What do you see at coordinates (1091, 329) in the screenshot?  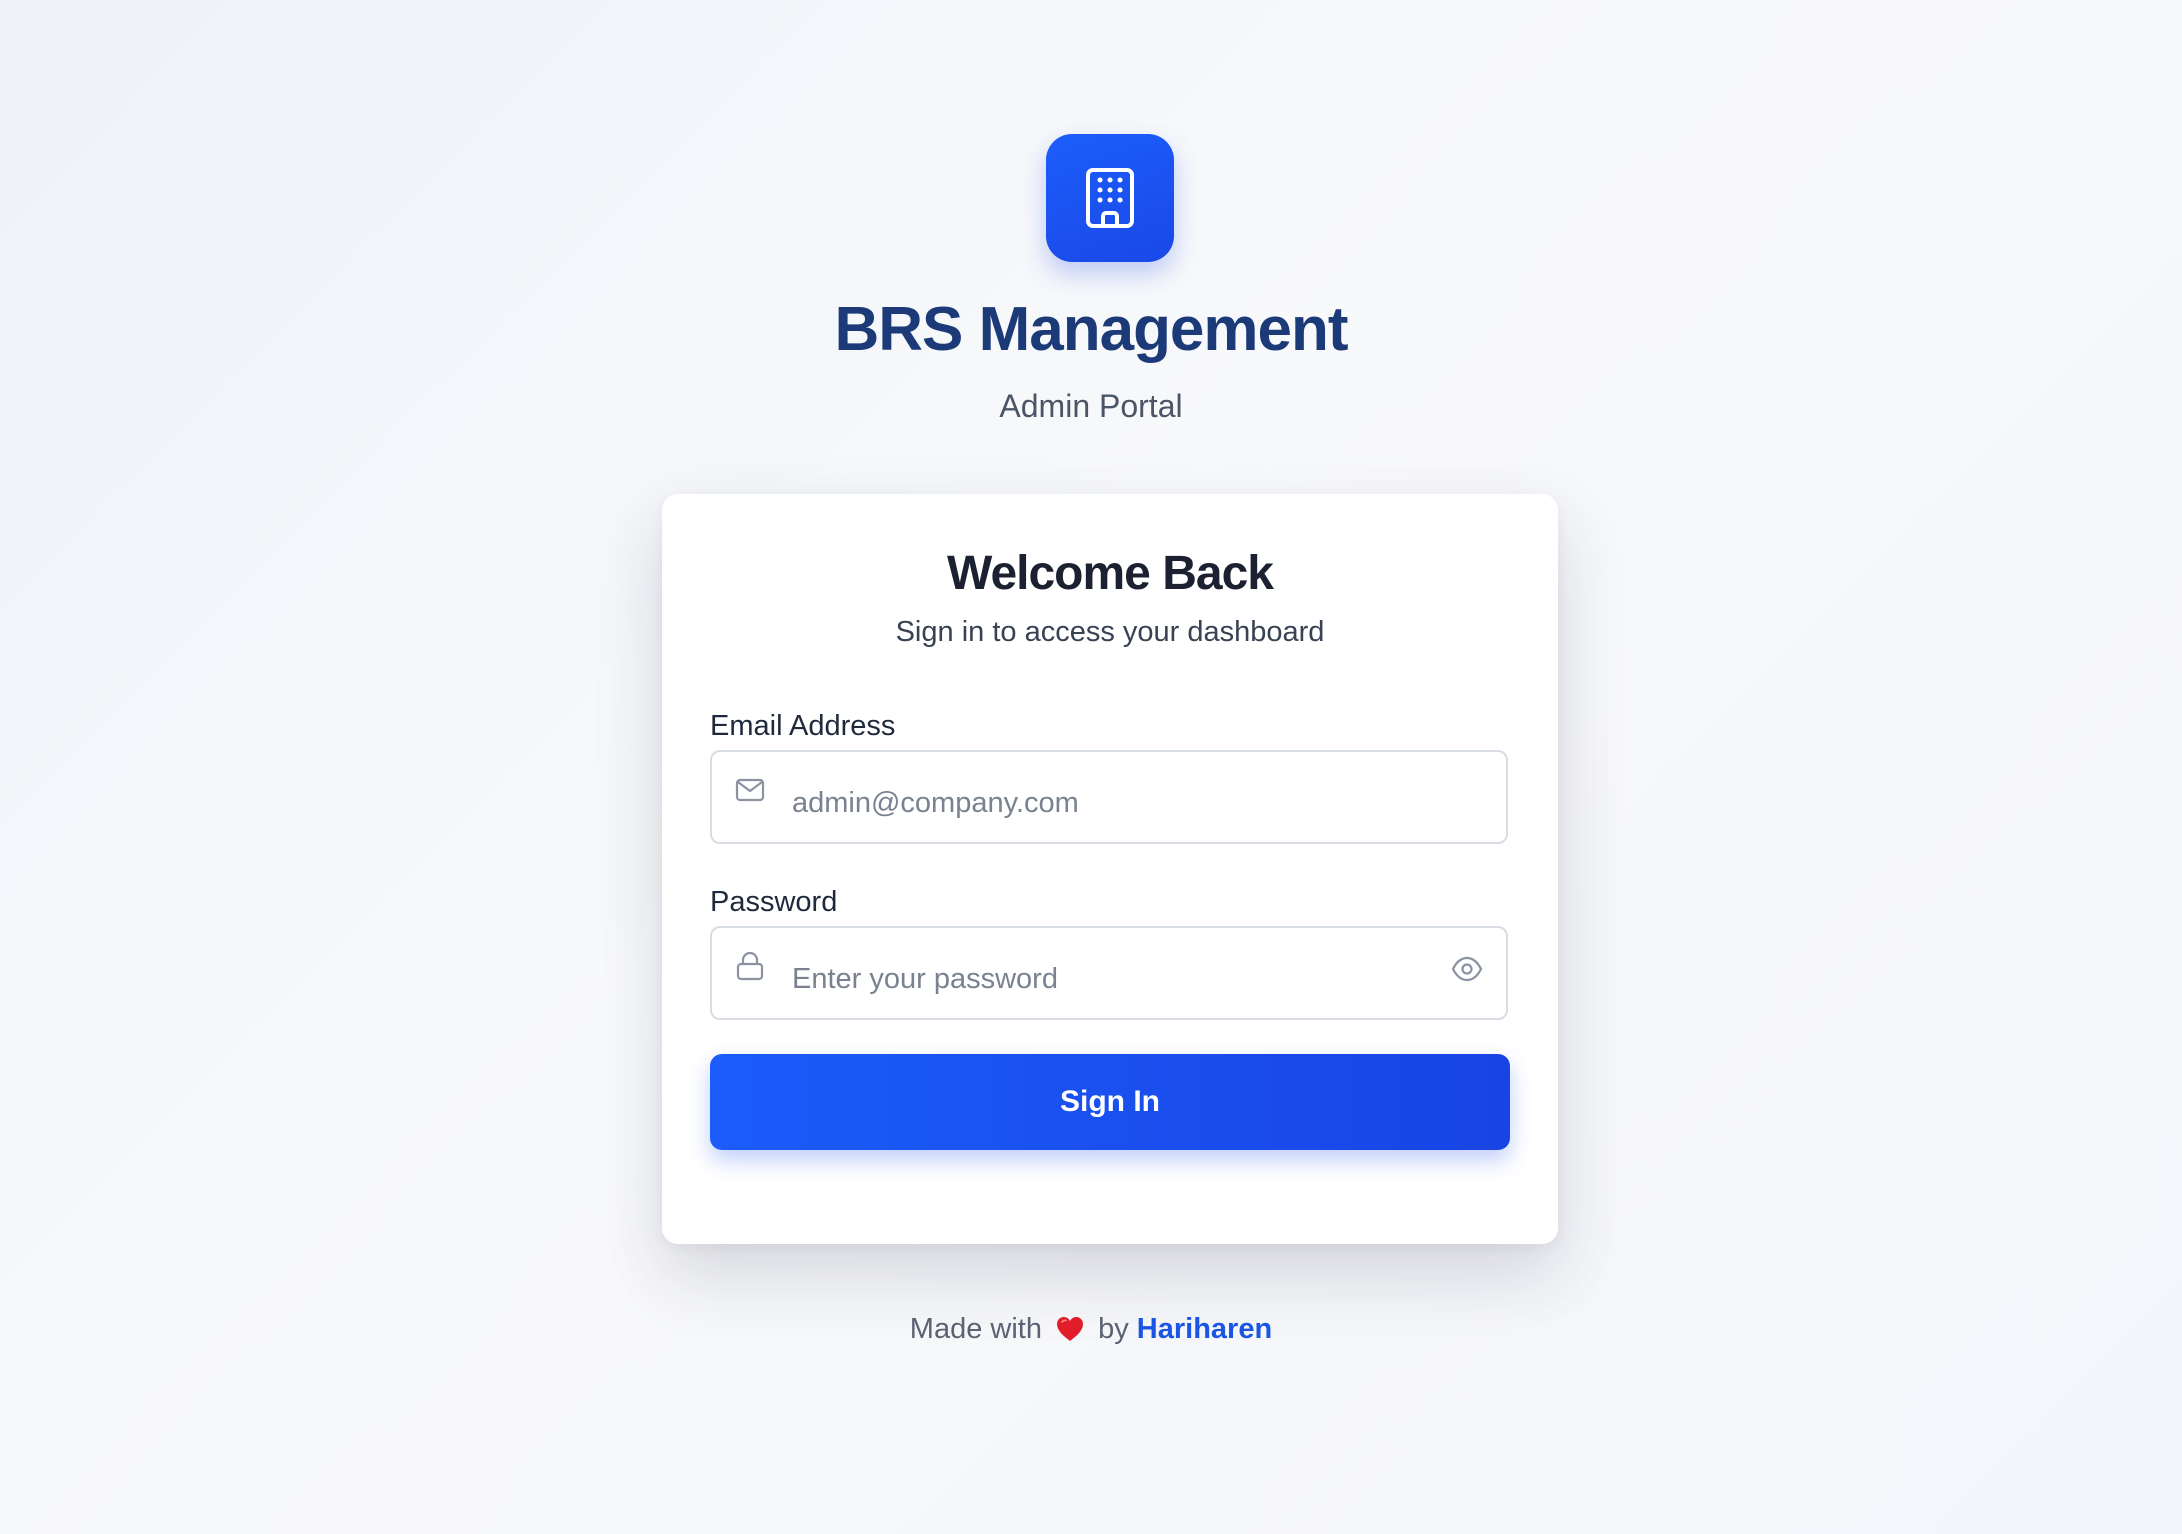 I see `app-title: BRS Management` at bounding box center [1091, 329].